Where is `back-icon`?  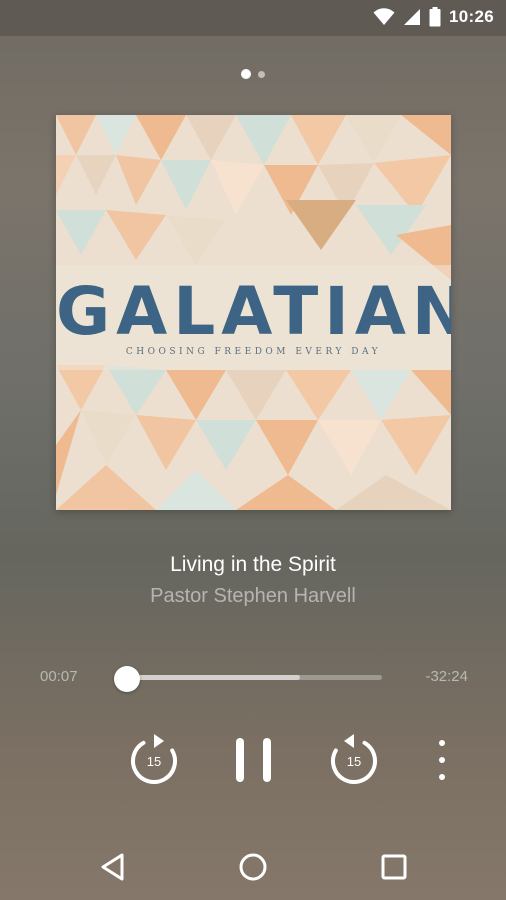
back-icon is located at coordinates (112, 867).